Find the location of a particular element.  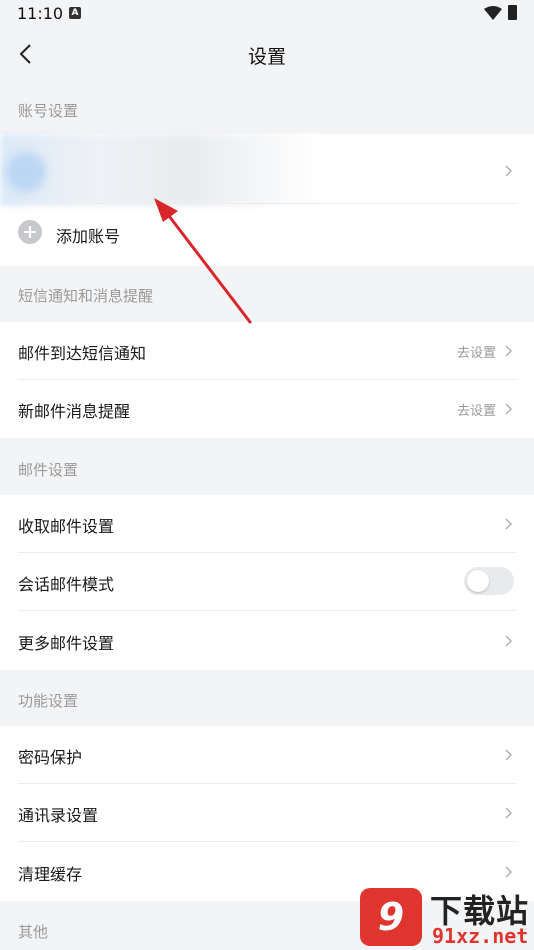

conversation-mode-toggle is located at coordinates (489, 581).